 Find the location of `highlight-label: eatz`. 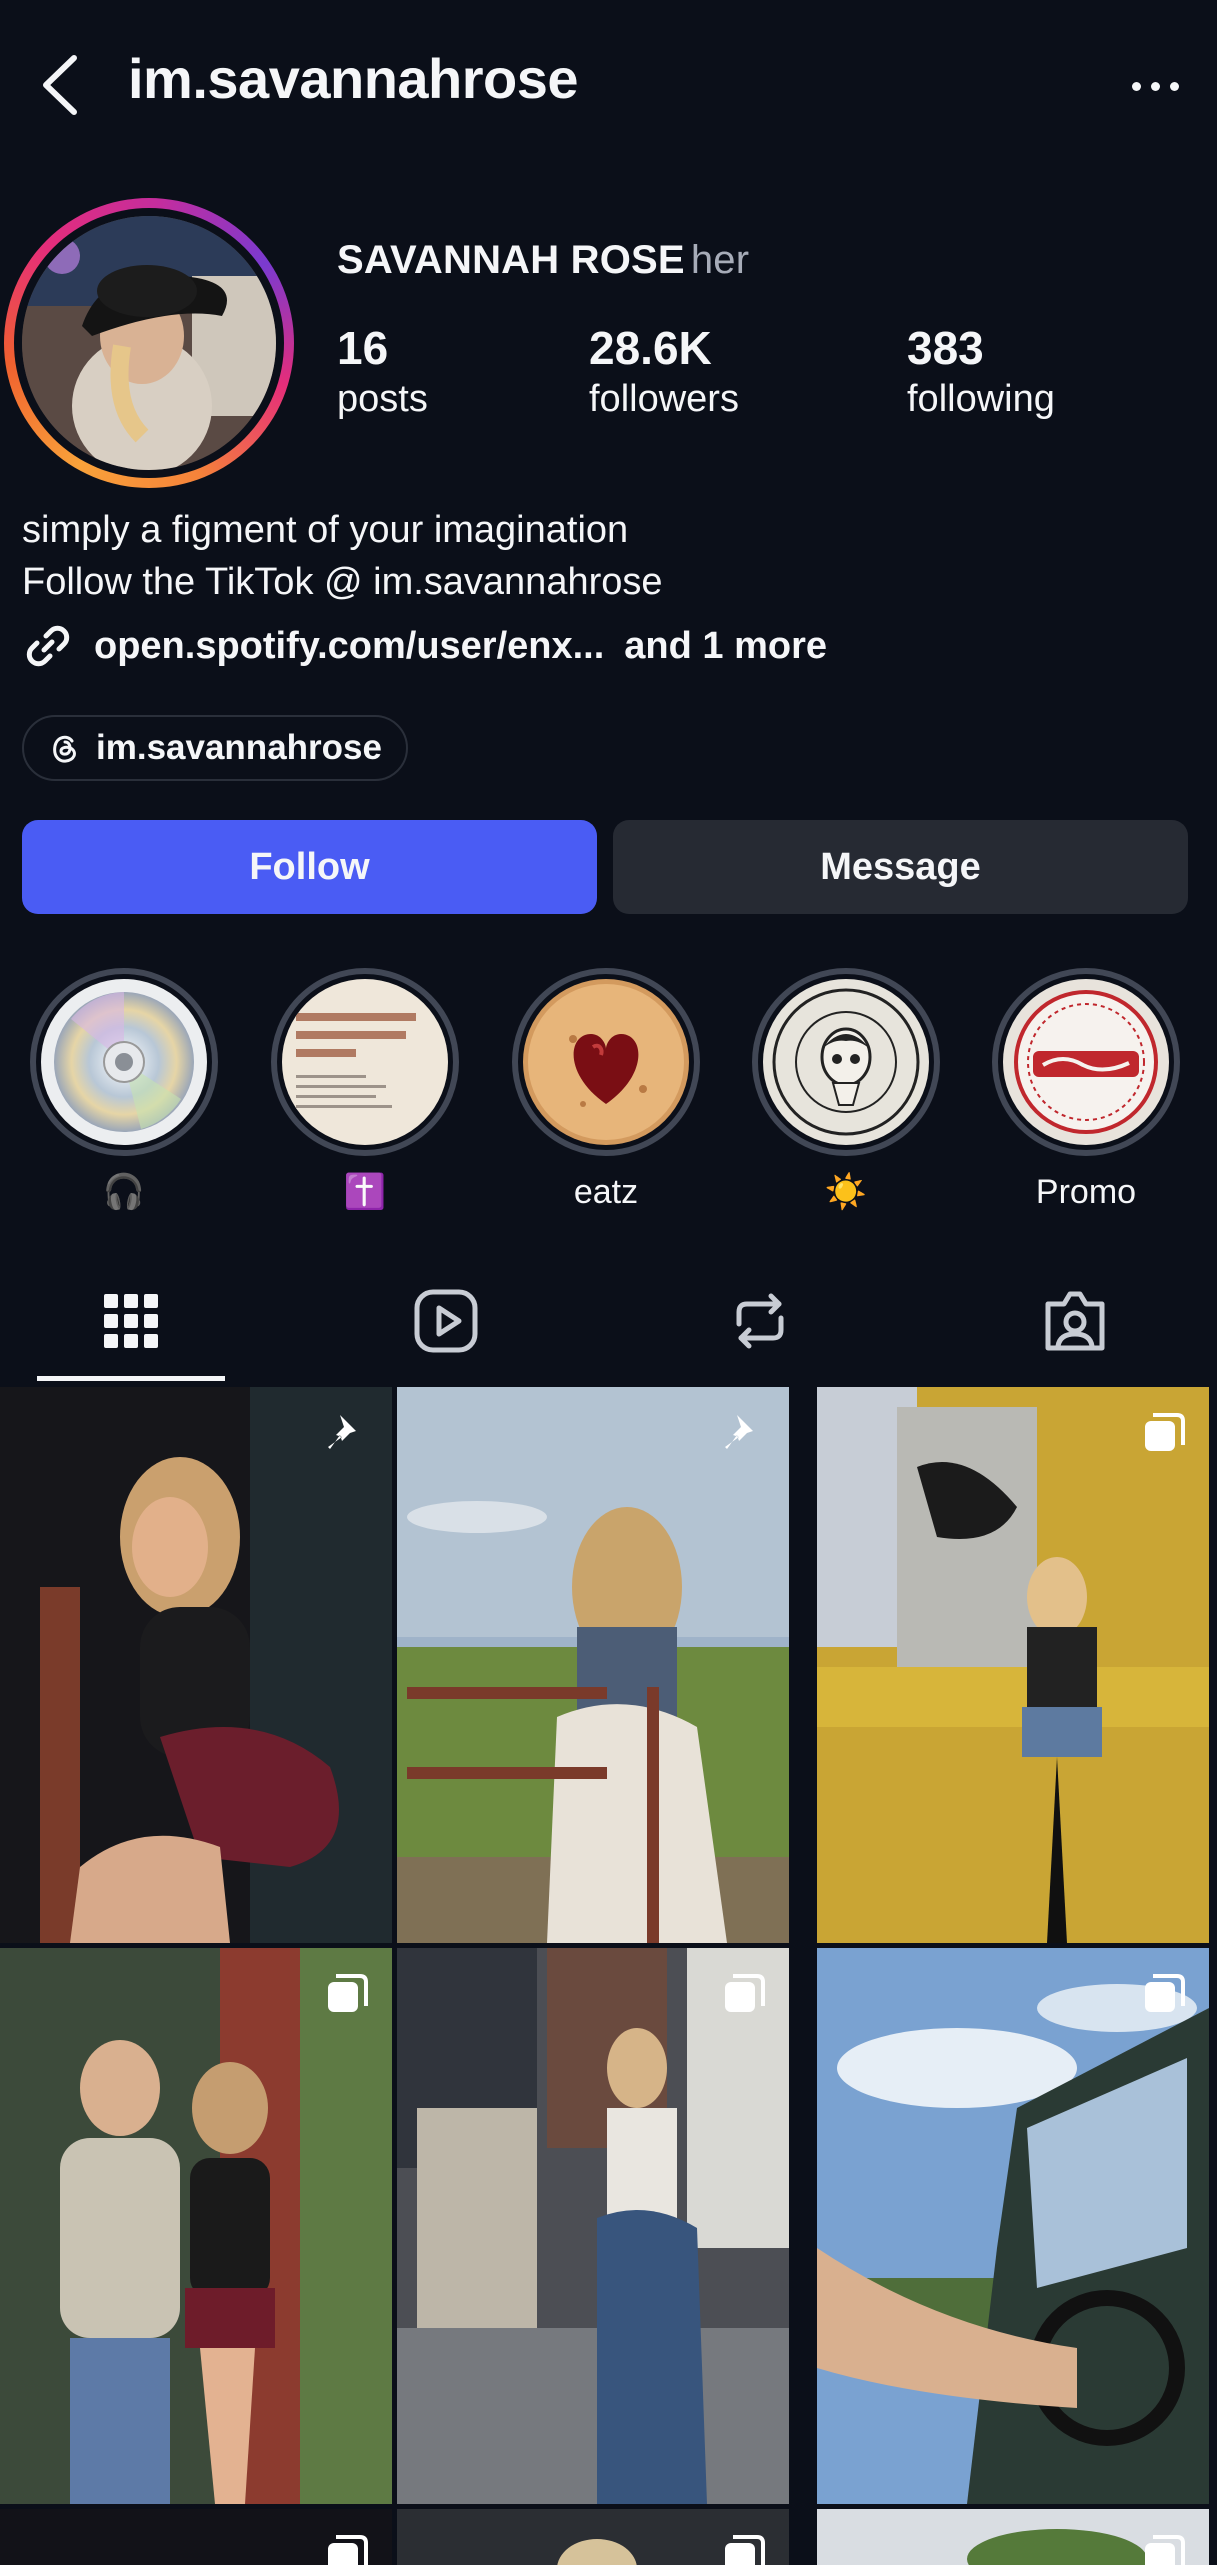

highlight-label: eatz is located at coordinates (606, 1192).